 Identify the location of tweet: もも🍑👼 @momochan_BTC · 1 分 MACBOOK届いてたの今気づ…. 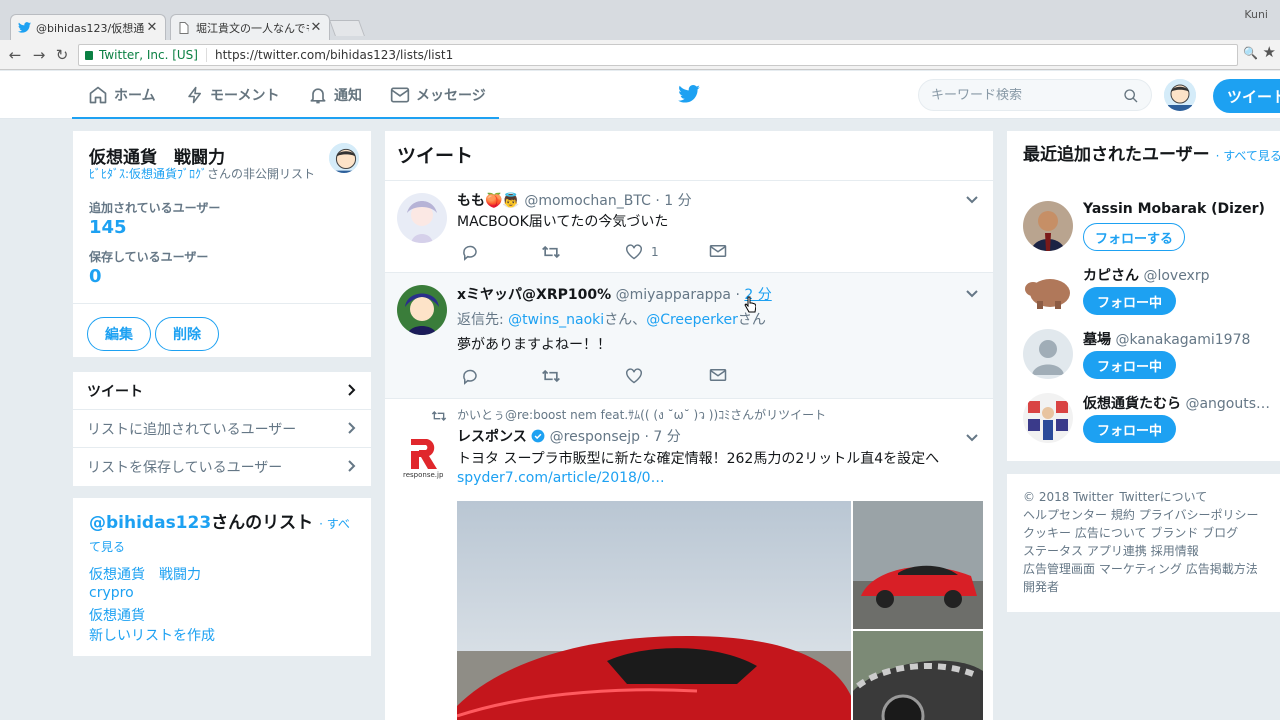
(689, 226).